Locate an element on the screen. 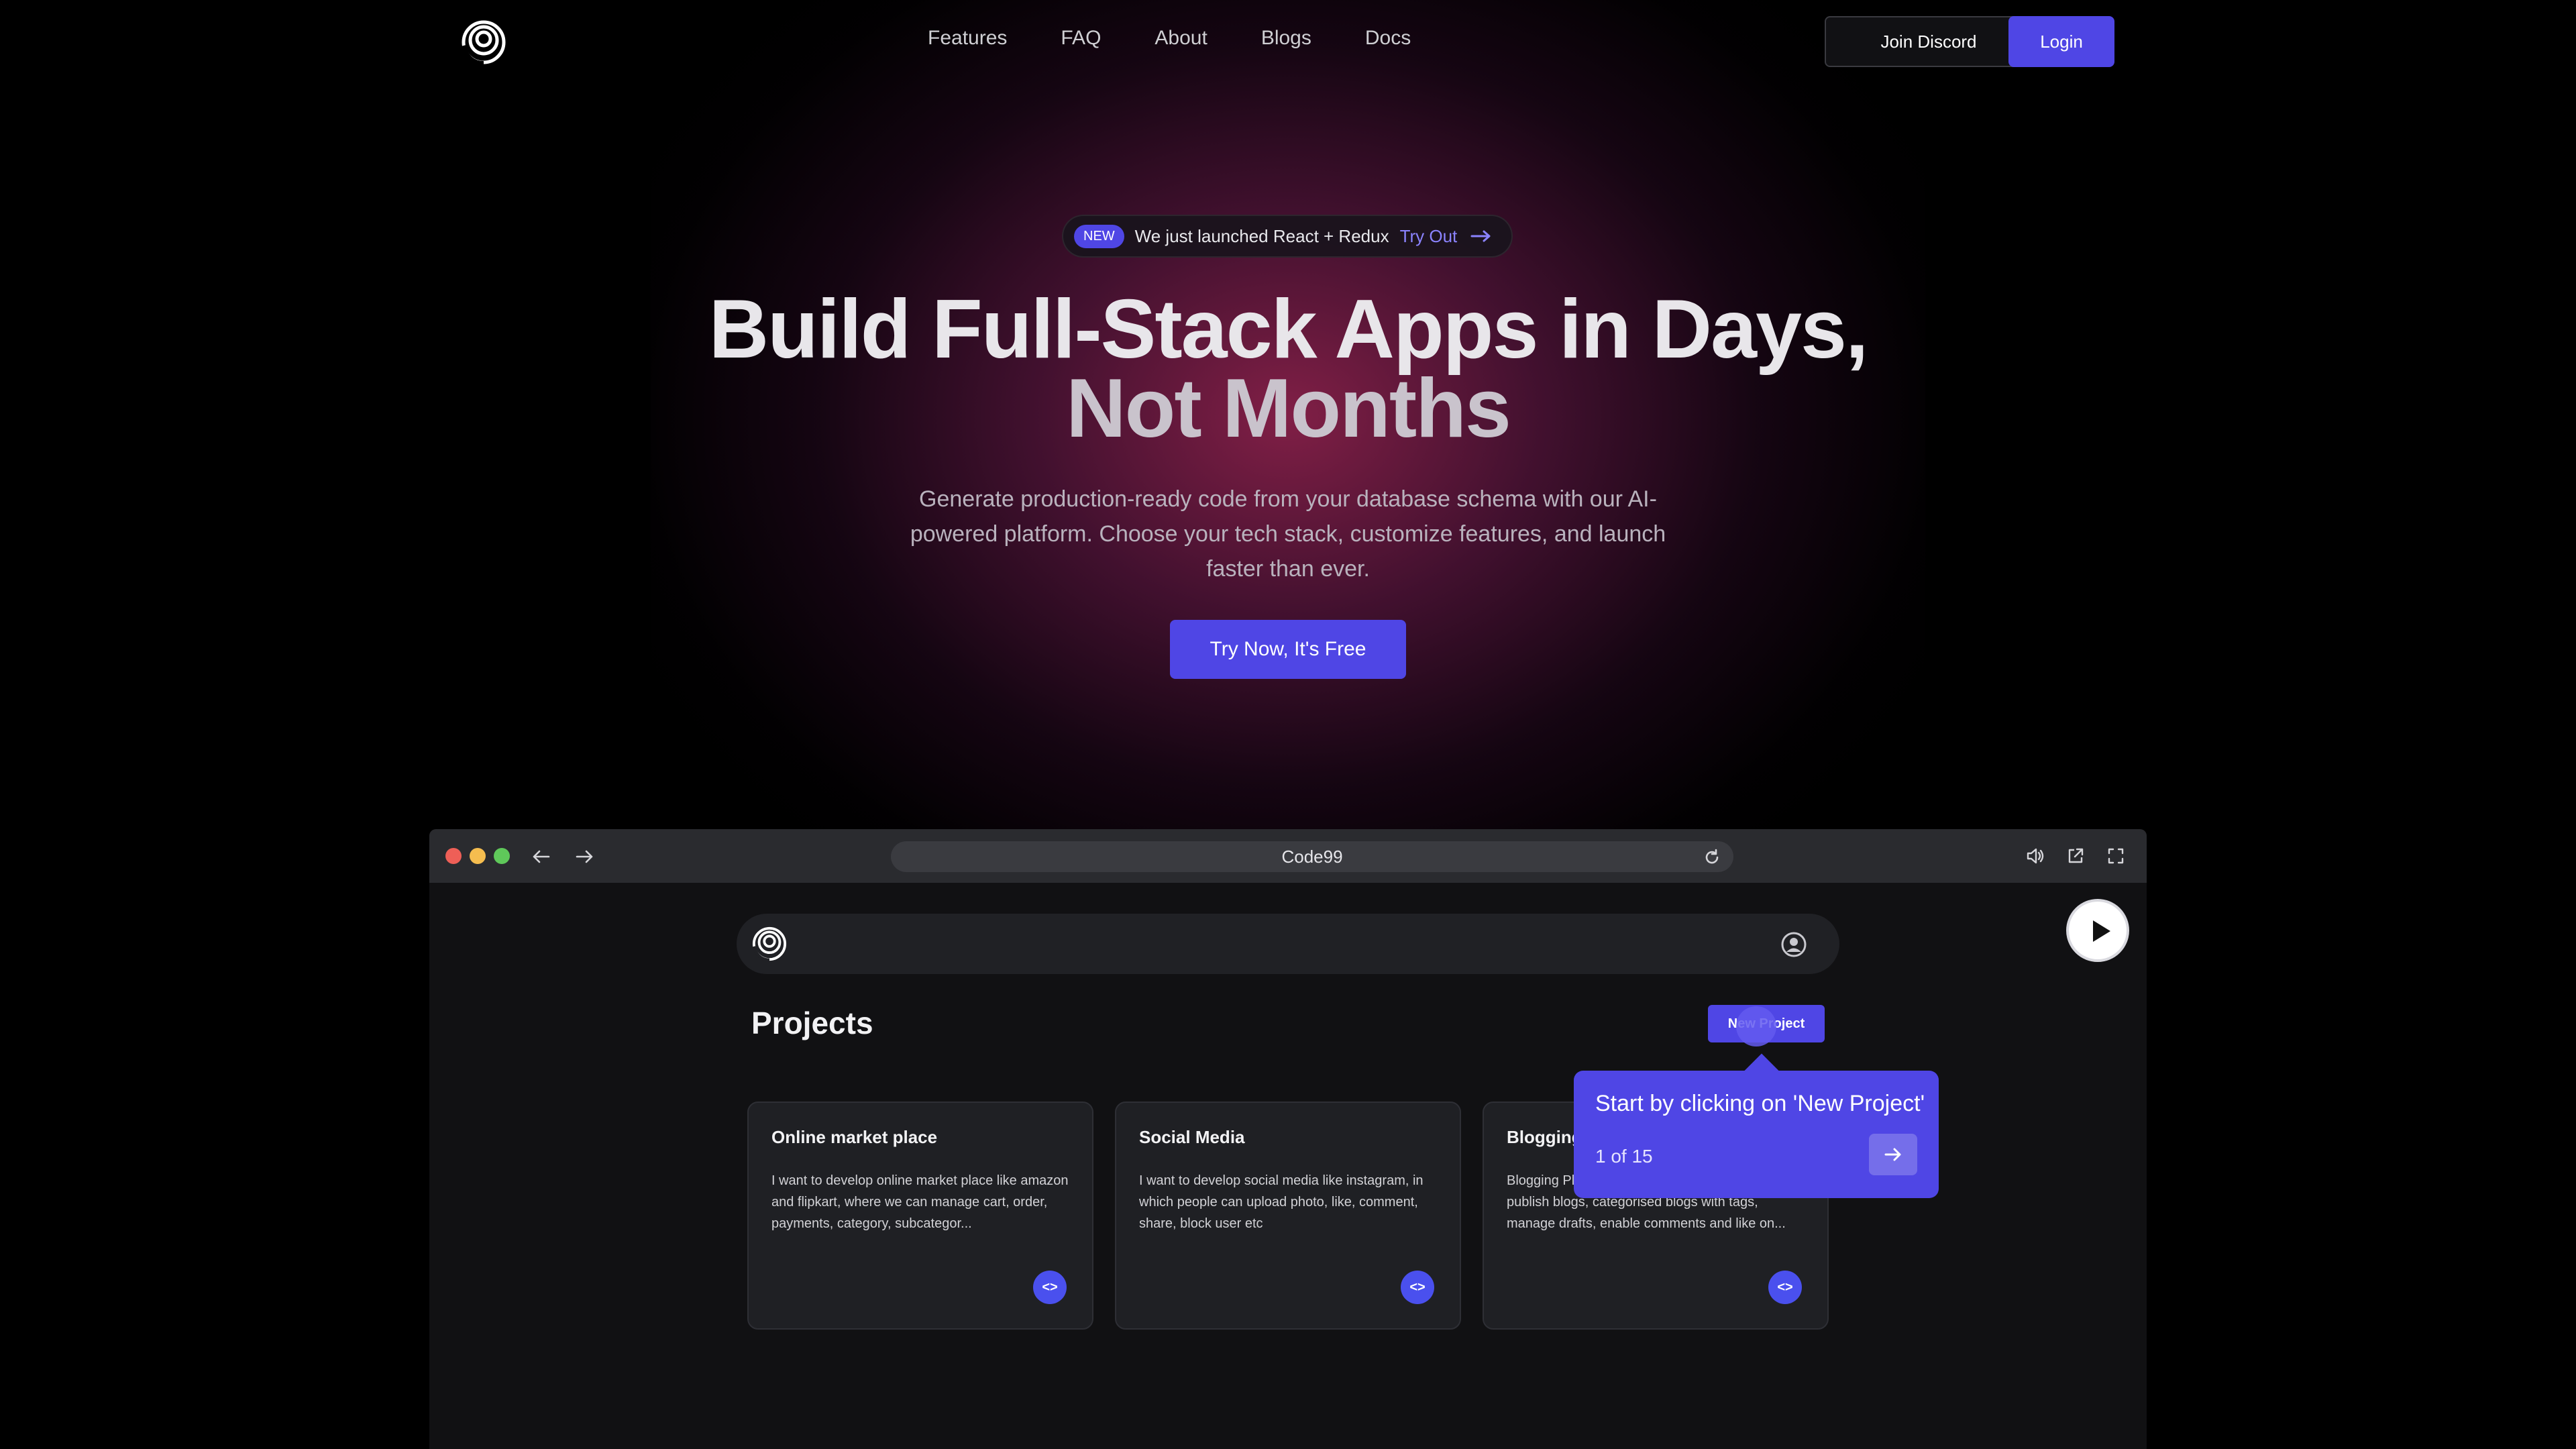 The image size is (2576, 1449). url-text: Code99 is located at coordinates (1312, 856).